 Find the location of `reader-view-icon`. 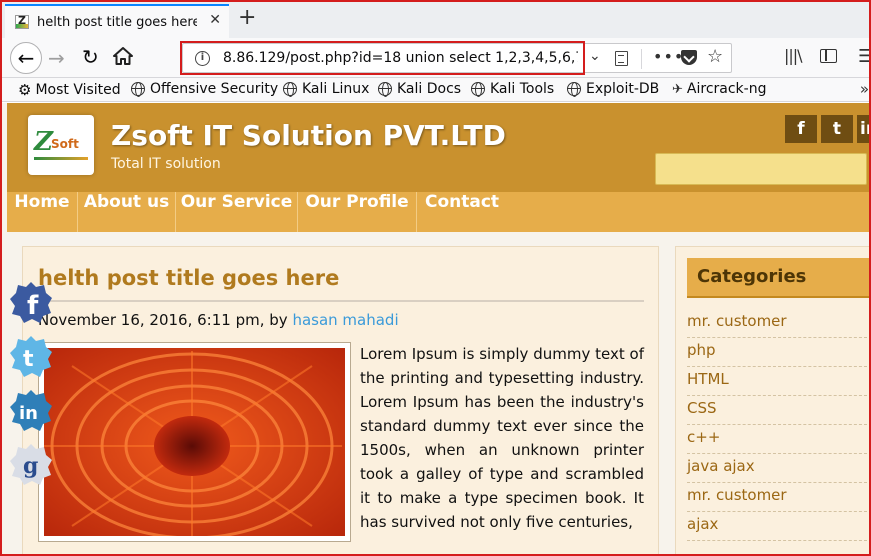

reader-view-icon is located at coordinates (621, 58).